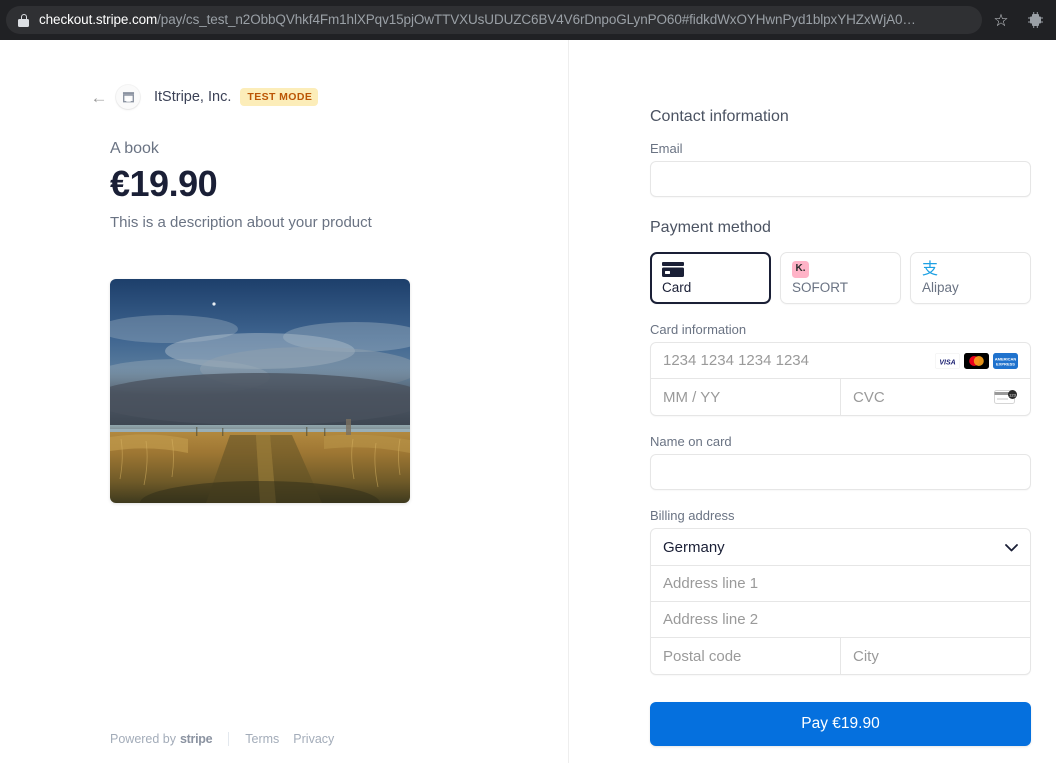  I want to click on payment-tab-alipay: 支 Alipay, so click(970, 278).